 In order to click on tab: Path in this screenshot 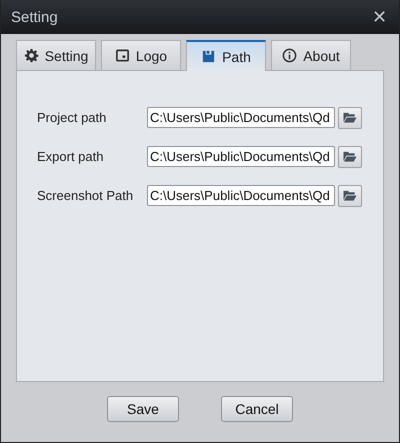, I will do `click(226, 55)`.